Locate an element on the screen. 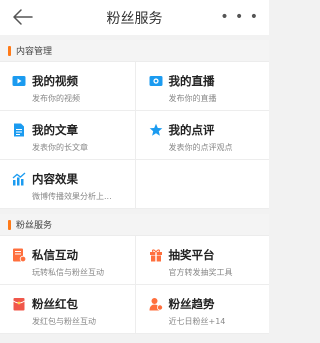 This screenshot has width=320, height=343. menu-item-red-envelope: 粉丝红包 发红包与粉丝互动 is located at coordinates (67, 309).